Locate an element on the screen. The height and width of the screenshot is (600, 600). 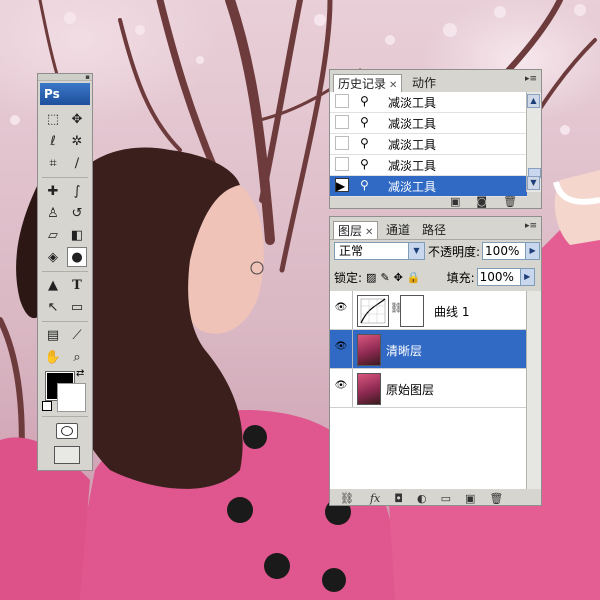
tab-actions: 动作 is located at coordinates (424, 83).